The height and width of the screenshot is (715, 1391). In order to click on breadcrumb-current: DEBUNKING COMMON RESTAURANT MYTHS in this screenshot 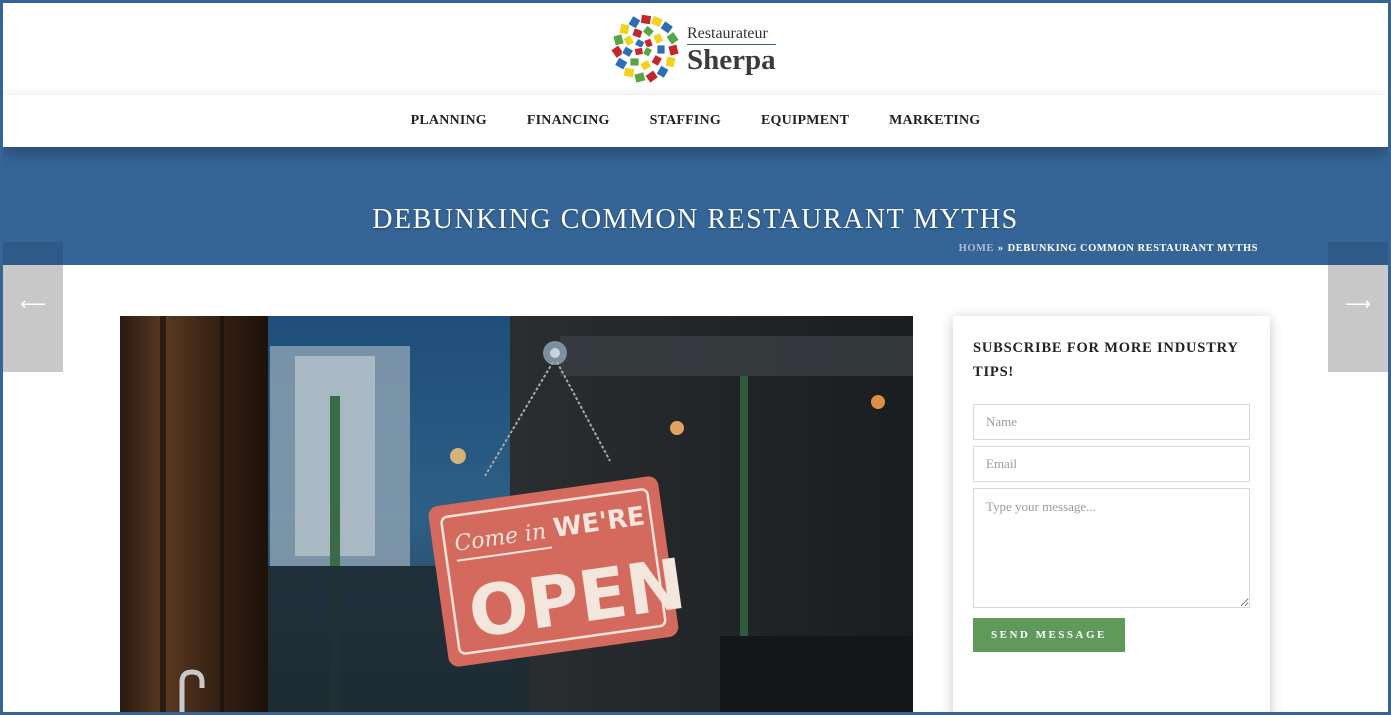, I will do `click(1132, 248)`.